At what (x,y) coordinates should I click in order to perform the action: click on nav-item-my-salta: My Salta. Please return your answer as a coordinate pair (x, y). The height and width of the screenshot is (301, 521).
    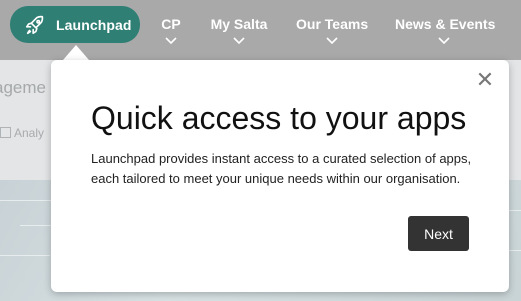
    Looking at the image, I should click on (239, 30).